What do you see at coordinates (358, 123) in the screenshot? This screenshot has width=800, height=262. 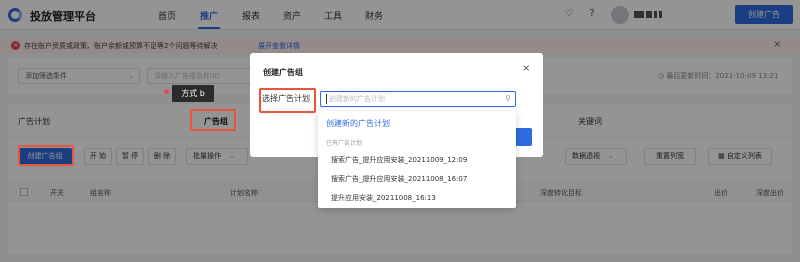 I see `dropdown-create-new-plan: 创建新的广告计划` at bounding box center [358, 123].